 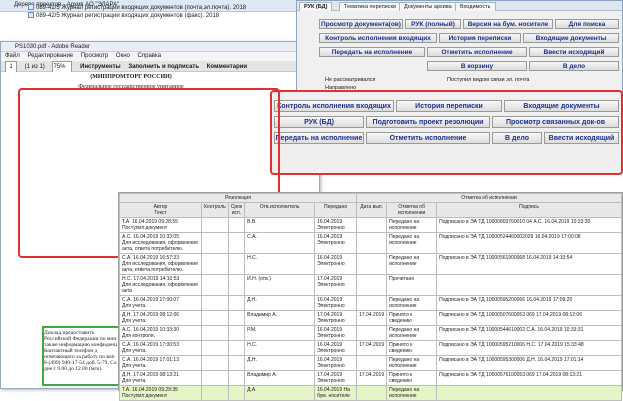 I want to click on ruk-bd-button: РУК (БД), so click(x=319, y=122).